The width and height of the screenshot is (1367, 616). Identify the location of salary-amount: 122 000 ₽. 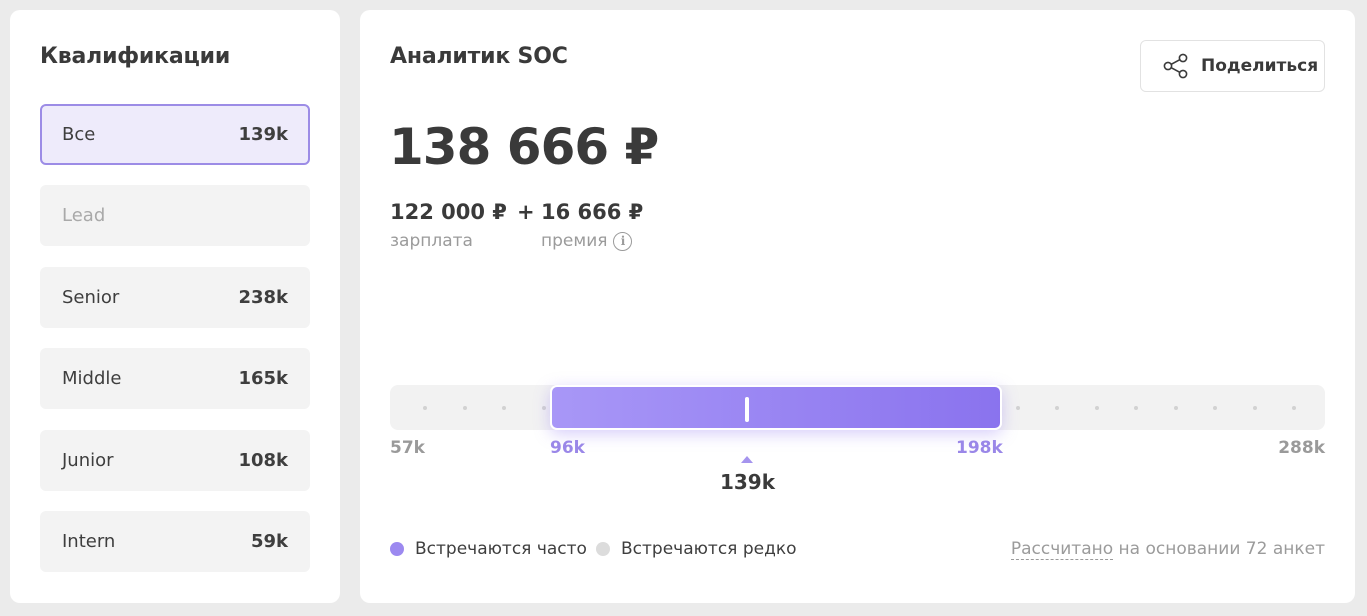
(448, 212).